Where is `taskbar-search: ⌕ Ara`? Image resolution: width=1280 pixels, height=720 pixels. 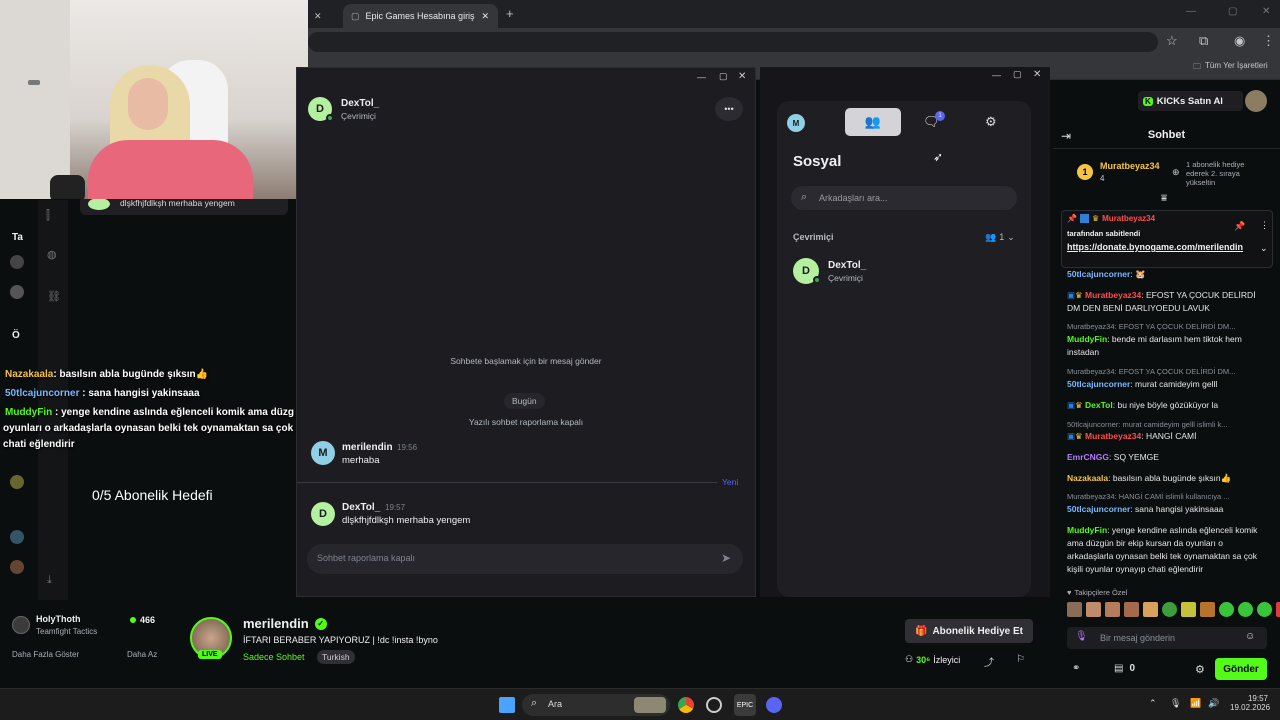
taskbar-search: ⌕ Ara is located at coordinates (596, 705).